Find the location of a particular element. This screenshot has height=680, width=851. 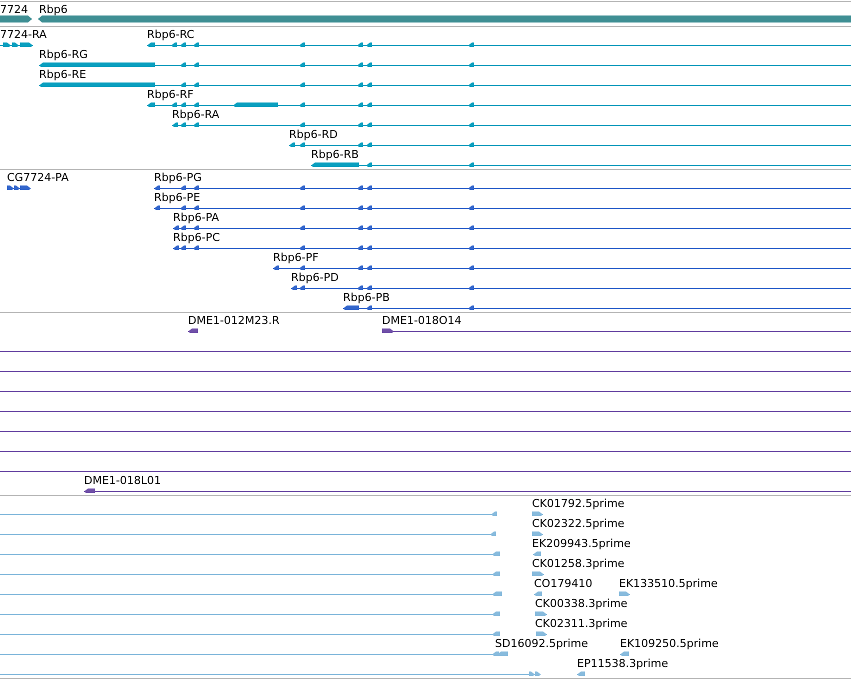

feature-label: Rbp6-PC is located at coordinates (196, 238).